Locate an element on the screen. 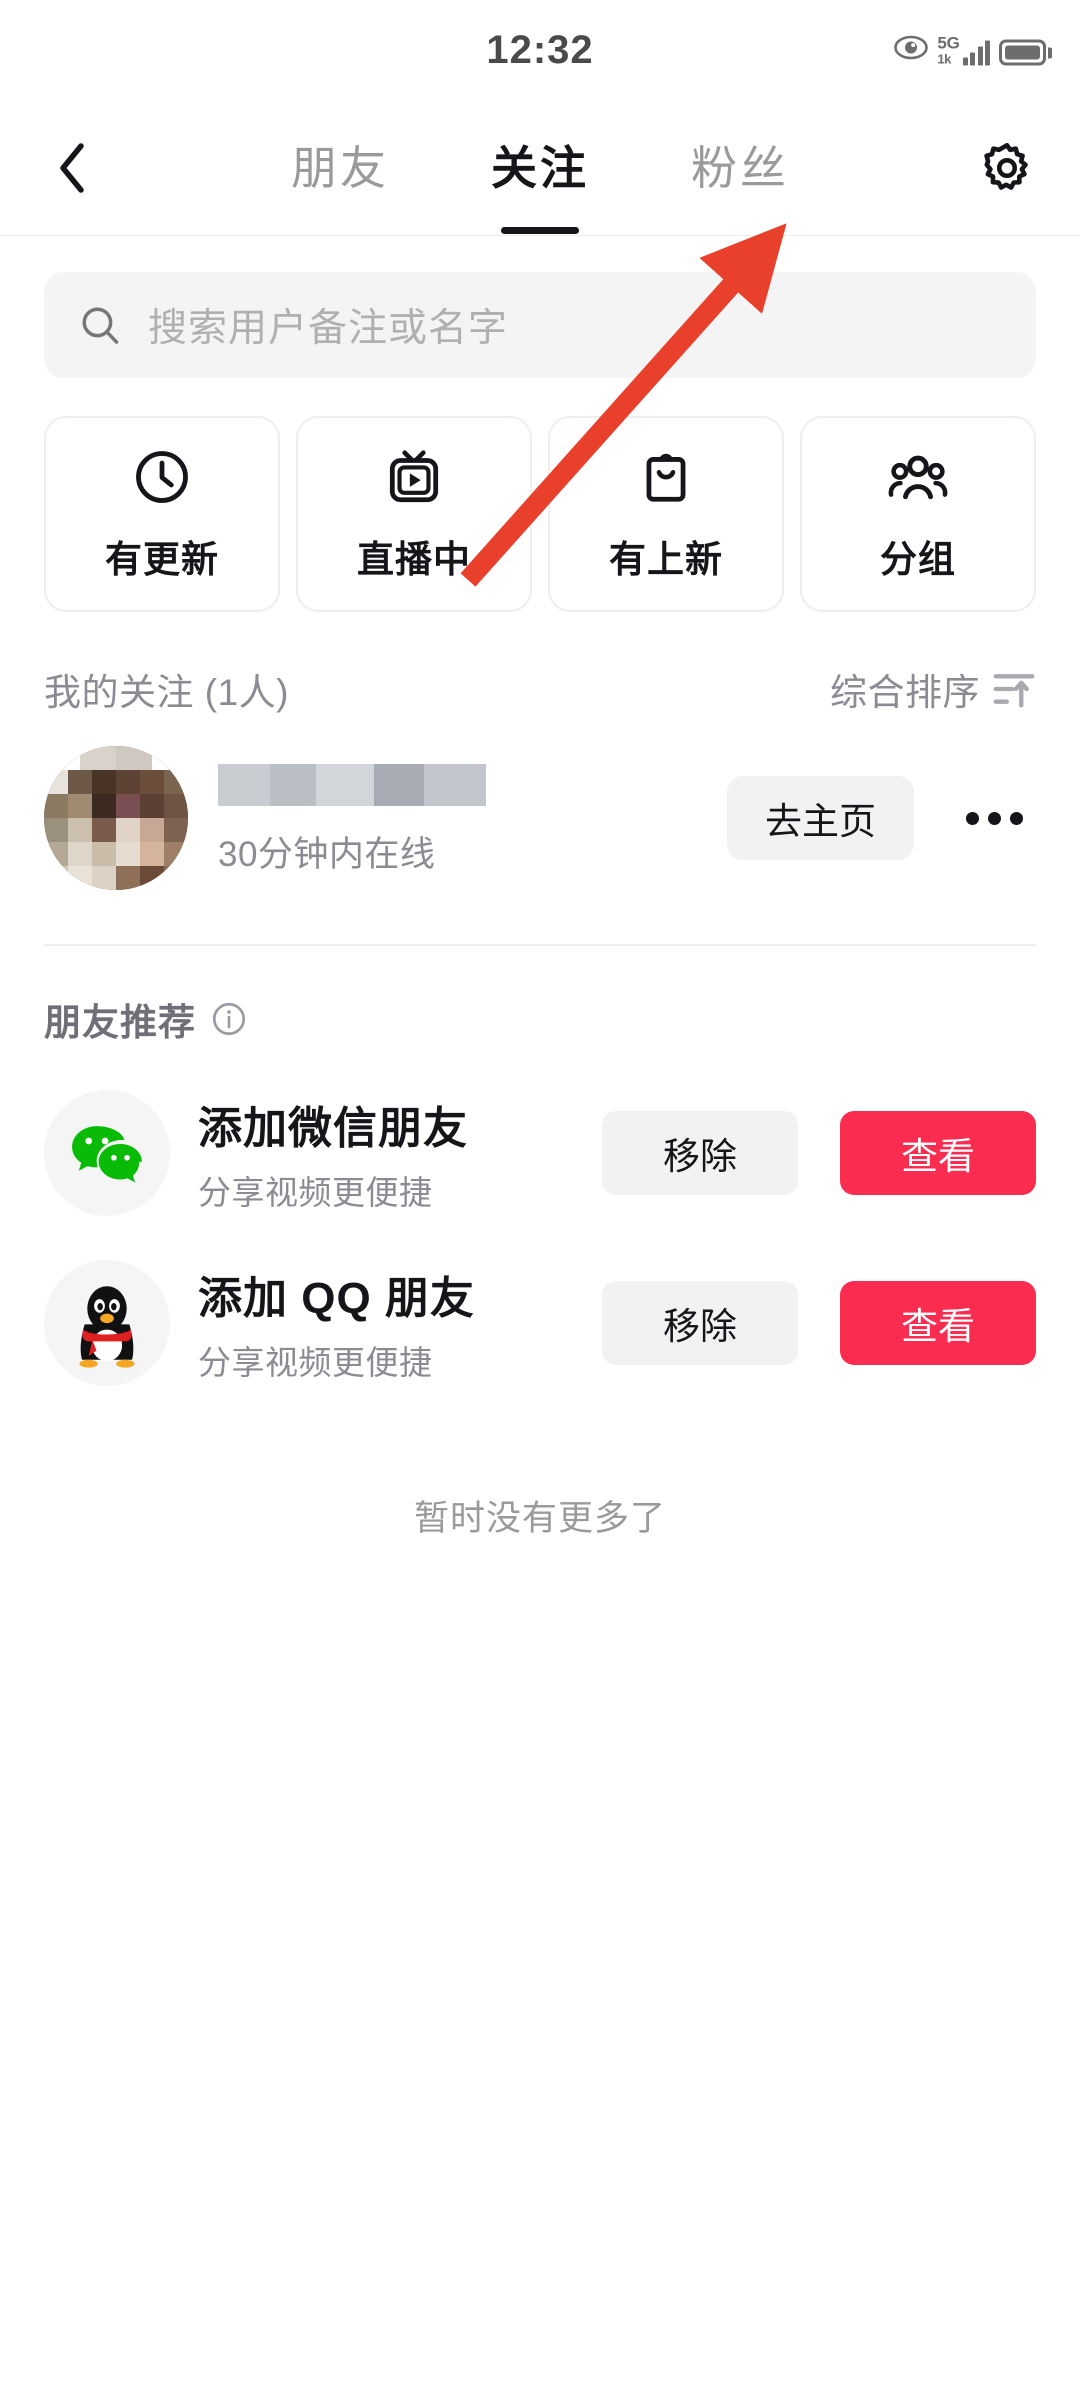 Image resolution: width=1080 pixels, height=2400 pixels. shopping-bag-icon is located at coordinates (666, 477).